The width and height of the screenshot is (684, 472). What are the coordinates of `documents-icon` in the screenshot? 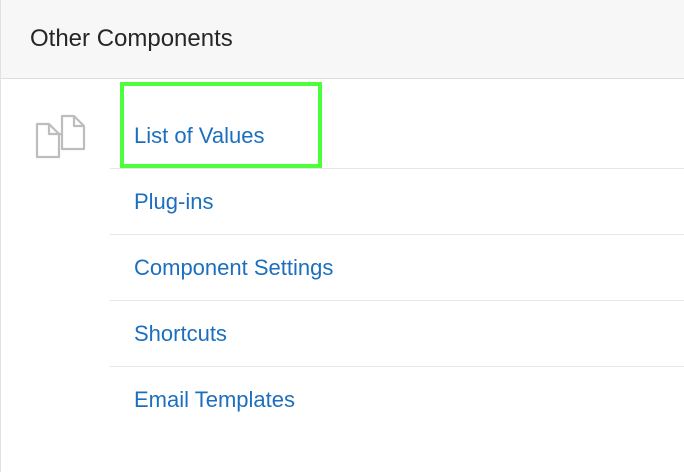 It's located at (60, 136).